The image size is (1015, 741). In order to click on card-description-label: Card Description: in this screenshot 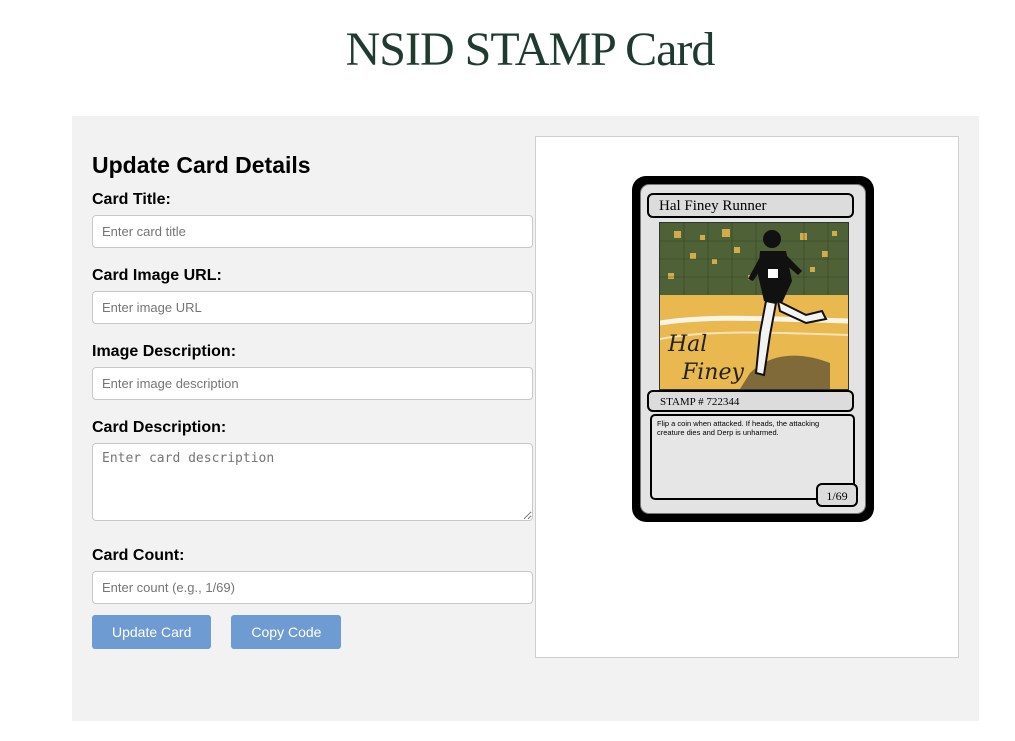, I will do `click(159, 427)`.